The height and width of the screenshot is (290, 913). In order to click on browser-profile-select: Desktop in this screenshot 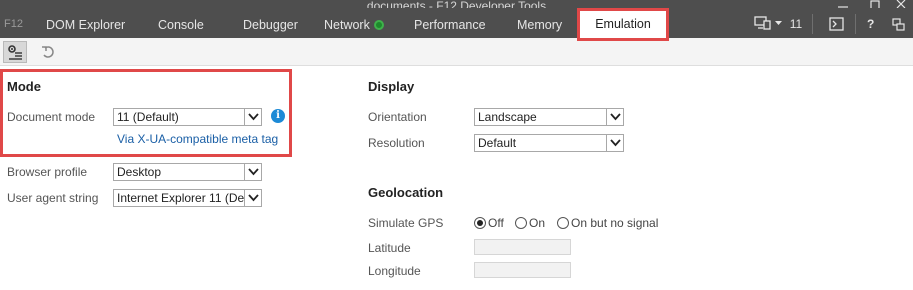, I will do `click(187, 172)`.